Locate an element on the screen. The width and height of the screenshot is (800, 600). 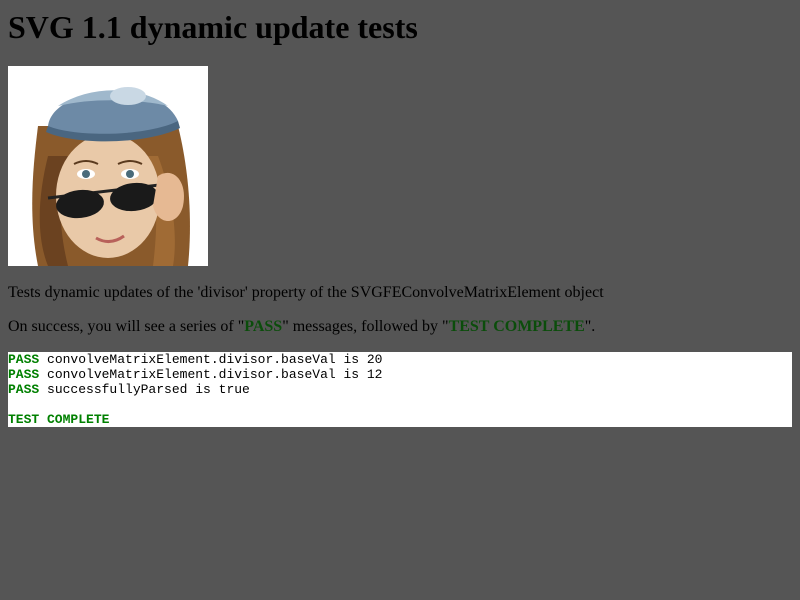
console-line: TEST COMPLETE is located at coordinates (400, 419).